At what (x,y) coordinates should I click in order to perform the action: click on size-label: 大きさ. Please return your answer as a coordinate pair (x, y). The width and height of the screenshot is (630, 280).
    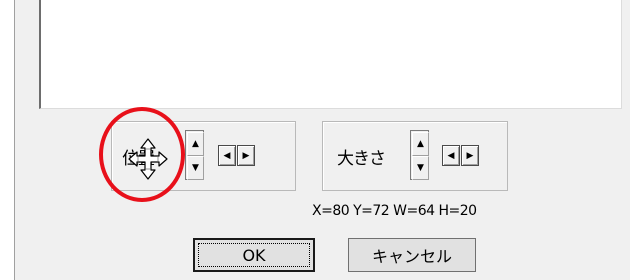
    Looking at the image, I should click on (361, 159).